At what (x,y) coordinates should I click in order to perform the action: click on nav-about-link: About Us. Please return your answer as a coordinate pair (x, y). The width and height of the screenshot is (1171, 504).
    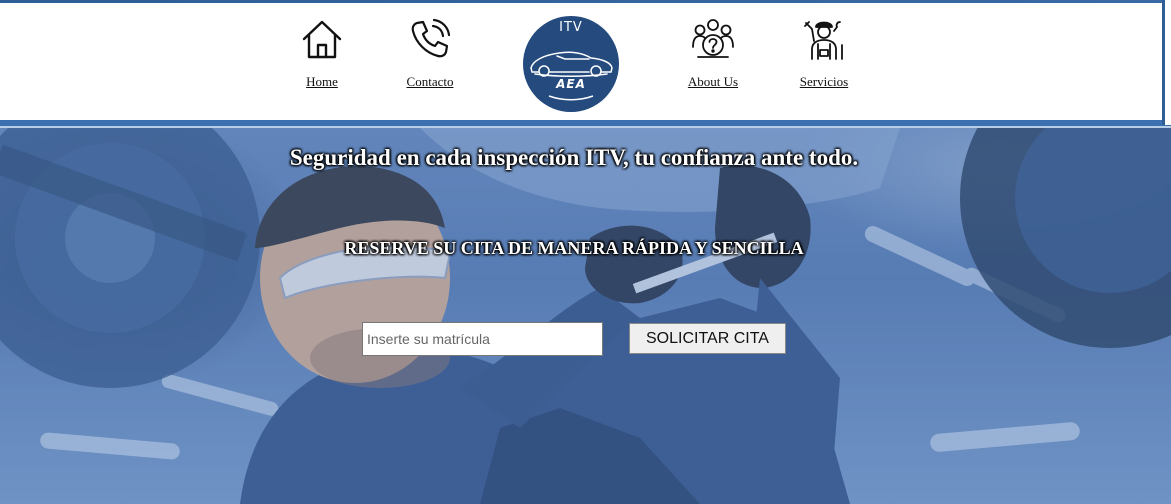
    Looking at the image, I should click on (713, 53).